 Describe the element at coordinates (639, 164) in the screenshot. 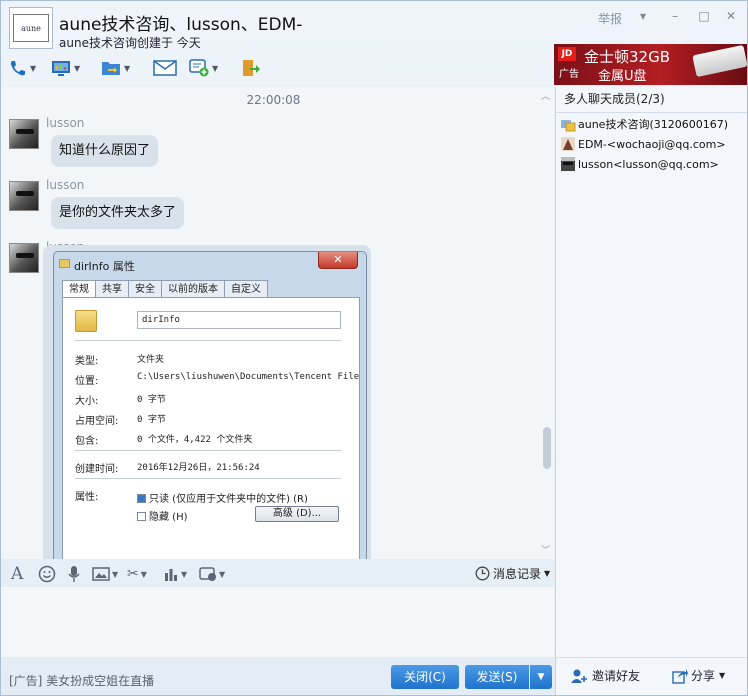

I see `member-item: lusson<lusson@qq.com>` at that location.